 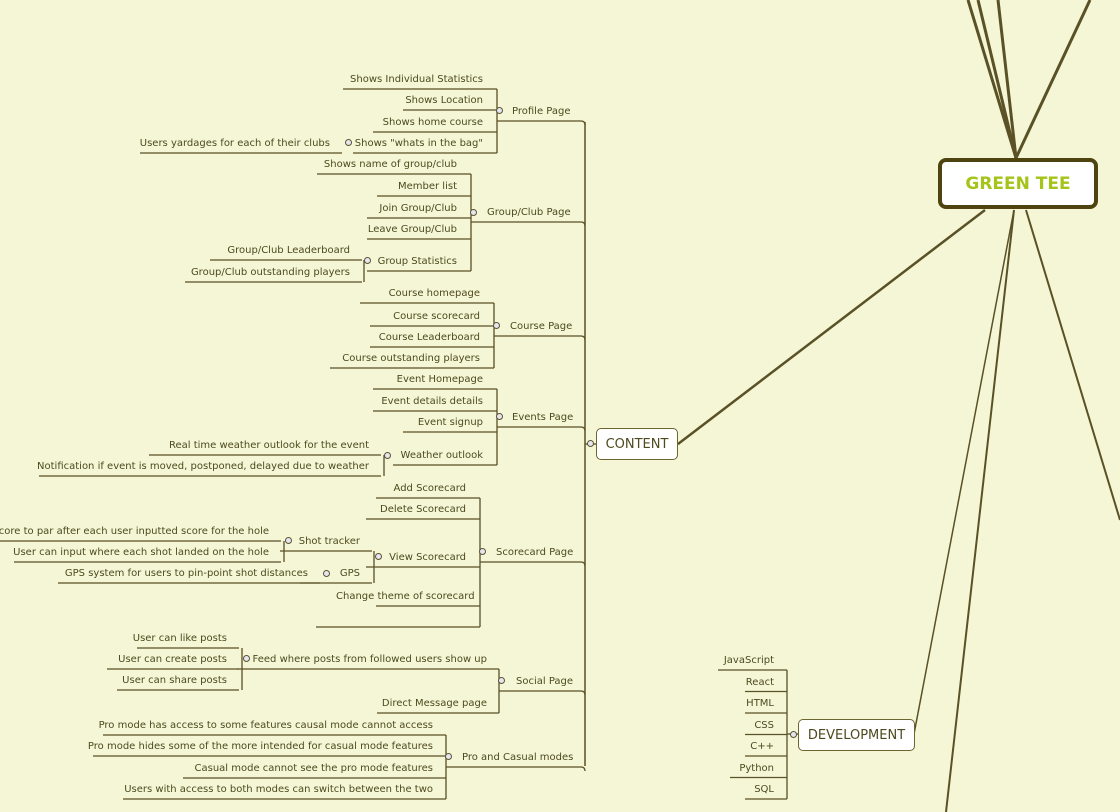 What do you see at coordinates (558, 682) in the screenshot?
I see `branch-5: Social Page` at bounding box center [558, 682].